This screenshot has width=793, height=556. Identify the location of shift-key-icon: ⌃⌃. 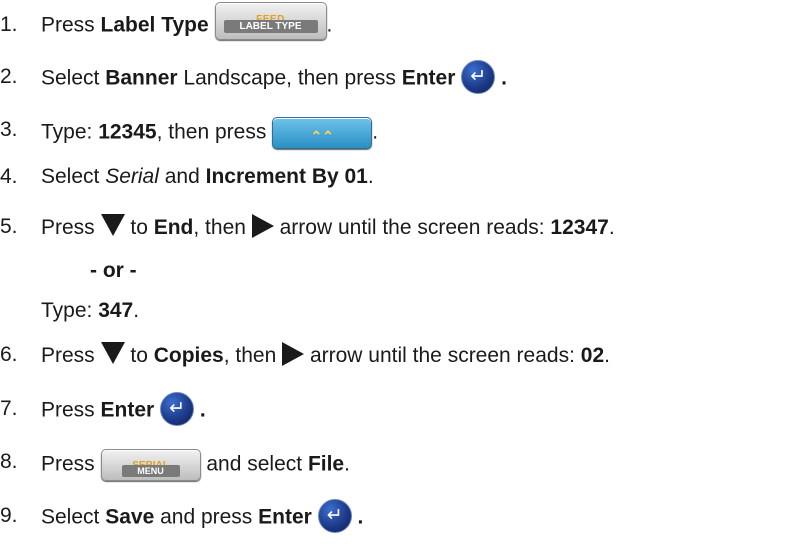
(322, 133).